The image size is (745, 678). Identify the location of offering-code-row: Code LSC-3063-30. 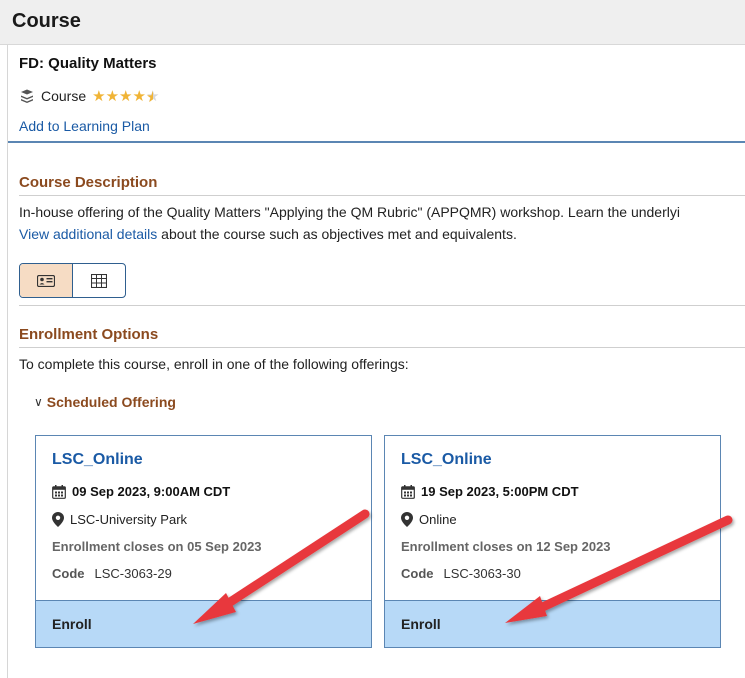
(461, 573).